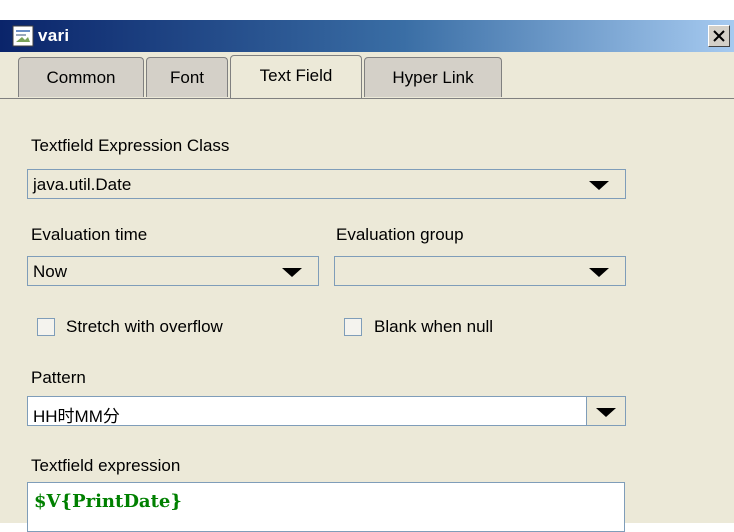  Describe the element at coordinates (433, 327) in the screenshot. I see `blank-when-null-label: Blank when null` at that location.